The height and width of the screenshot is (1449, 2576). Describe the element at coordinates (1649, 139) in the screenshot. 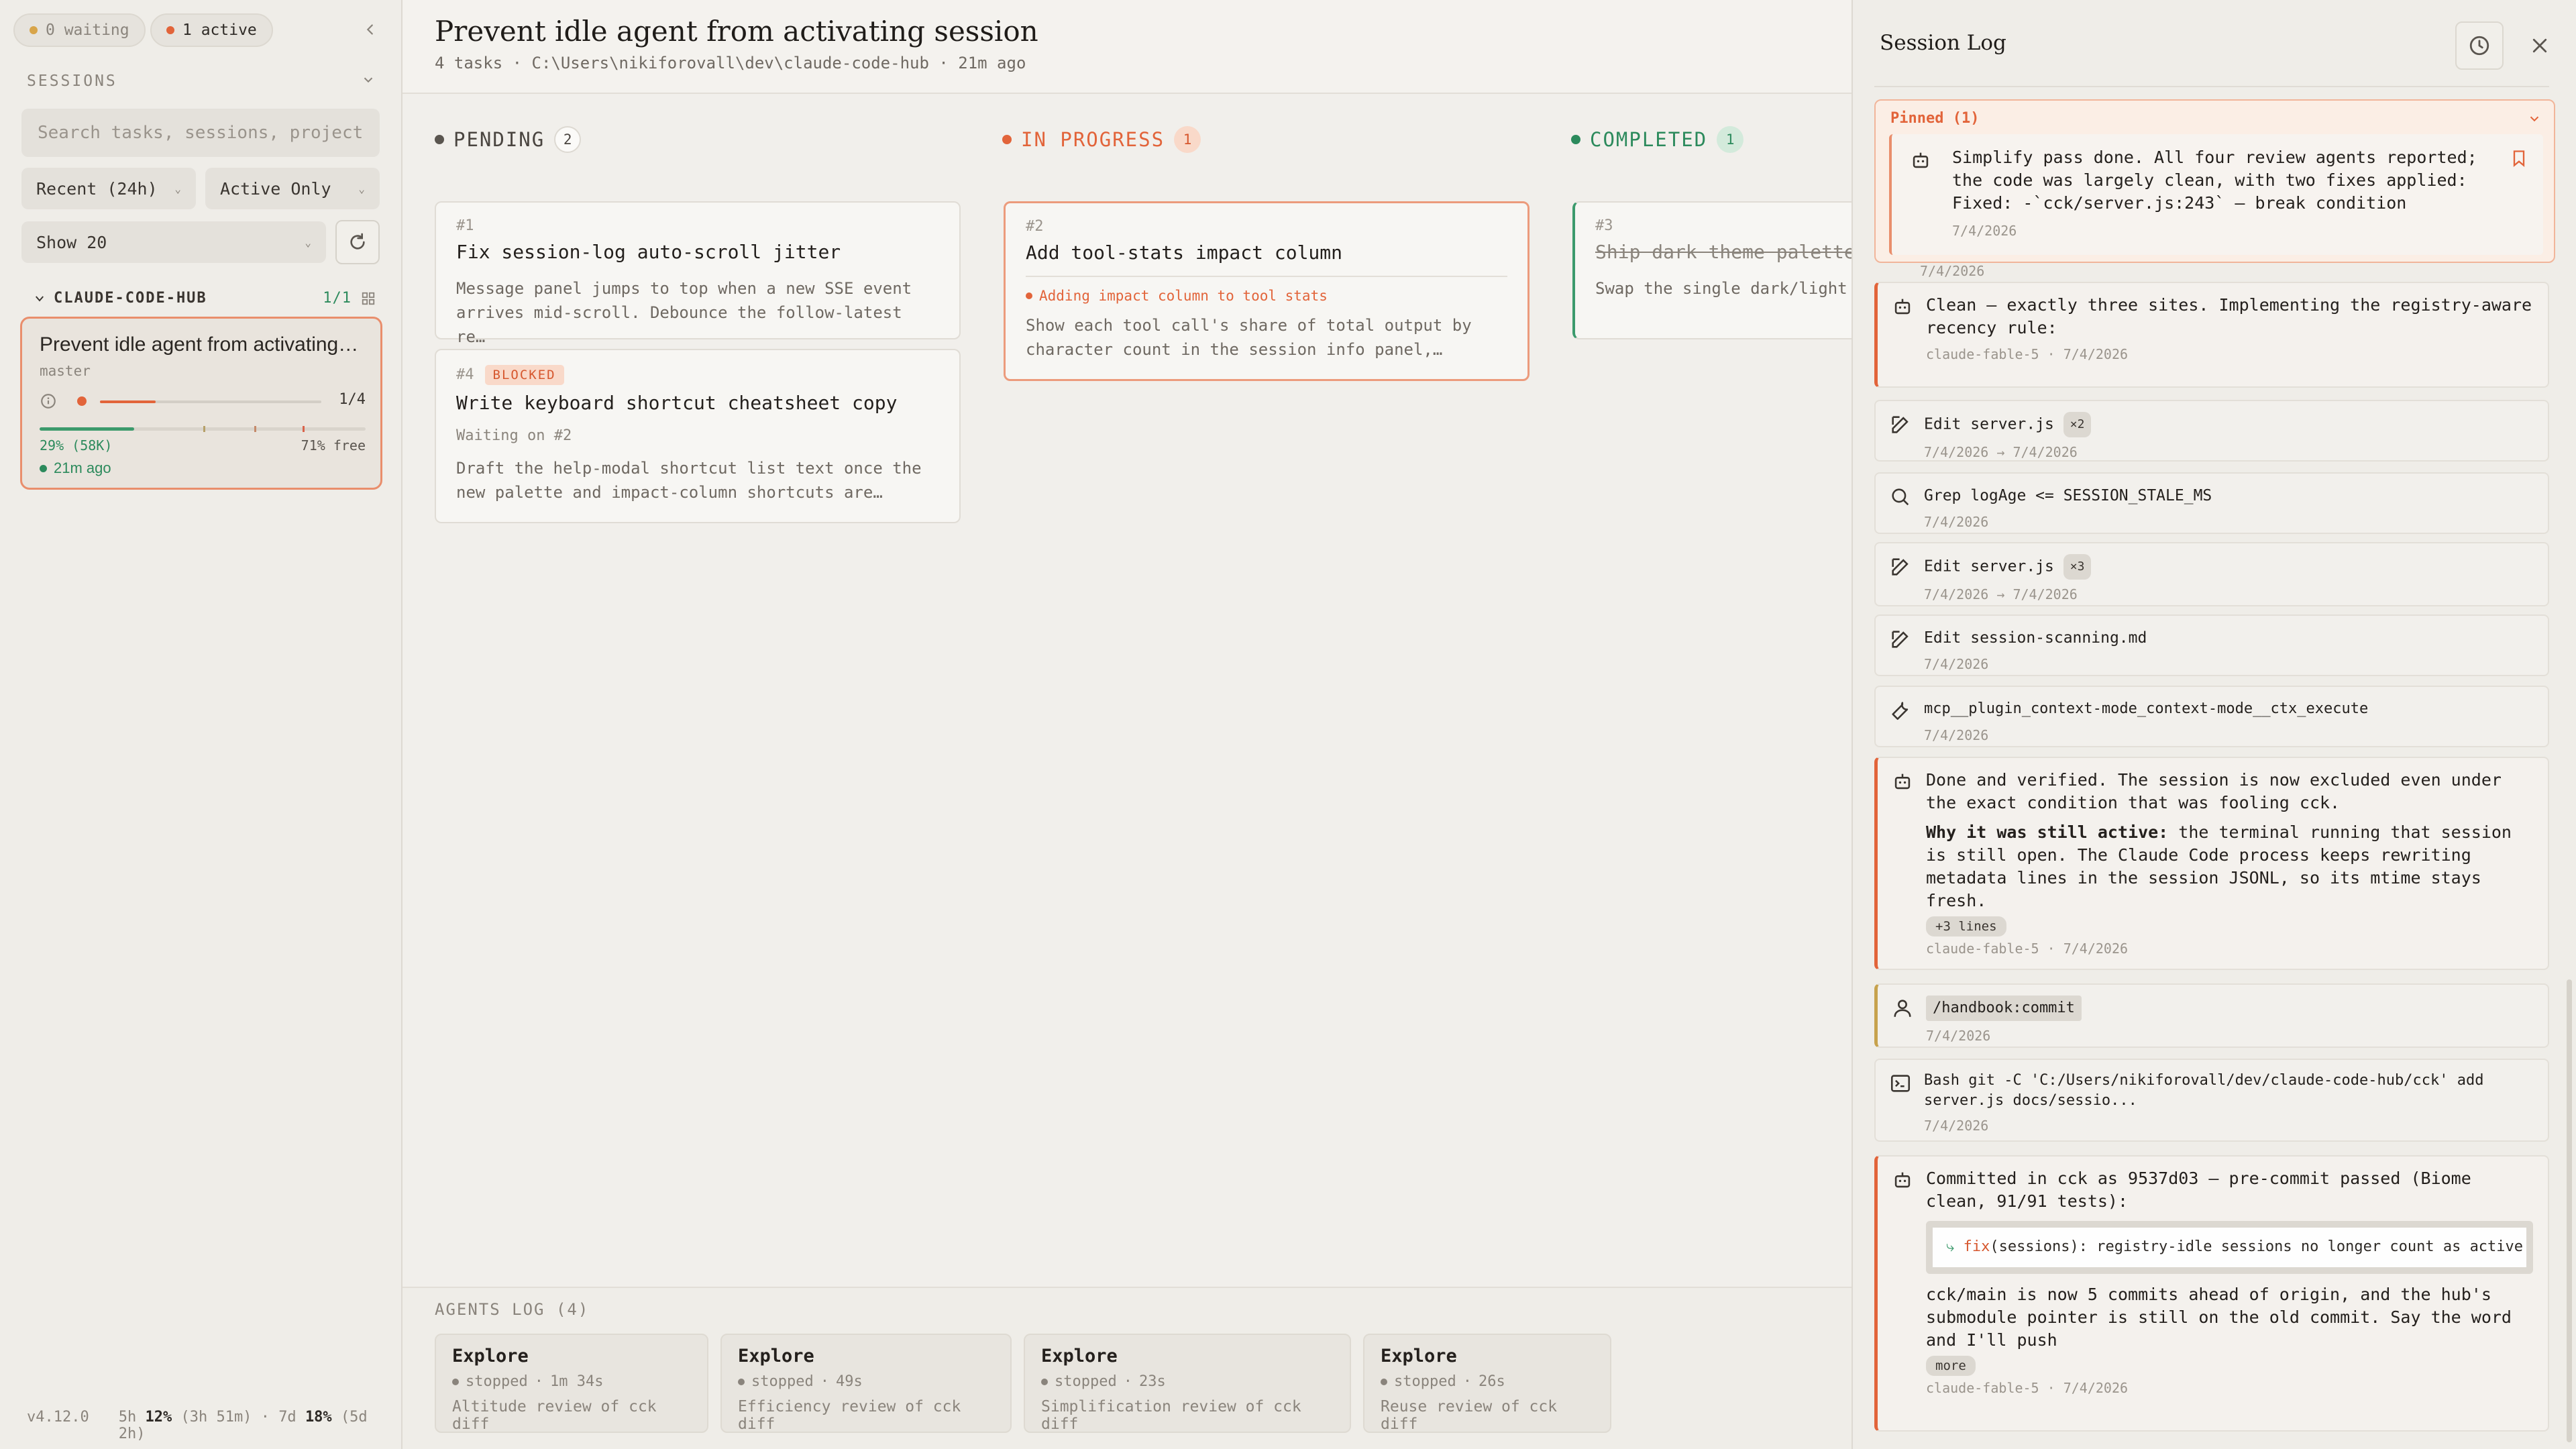

I see `column-completed-label: COMPLETED` at that location.